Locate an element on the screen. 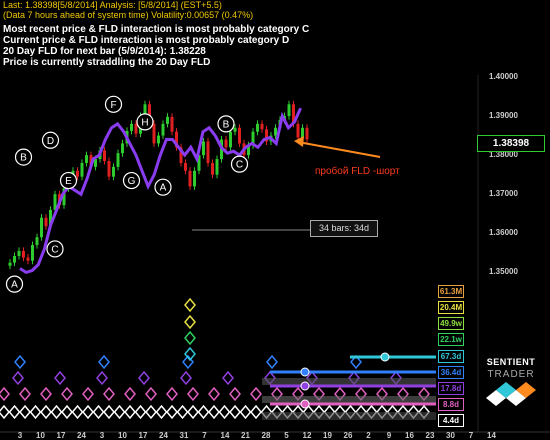 Image resolution: width=550 pixels, height=440 pixels. cycle-point-label: D is located at coordinates (50, 140).